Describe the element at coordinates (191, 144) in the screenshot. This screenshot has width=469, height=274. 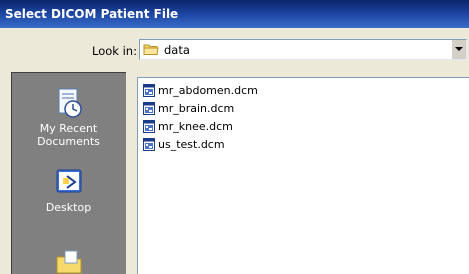
I see `file-name: us_test.dcm` at that location.